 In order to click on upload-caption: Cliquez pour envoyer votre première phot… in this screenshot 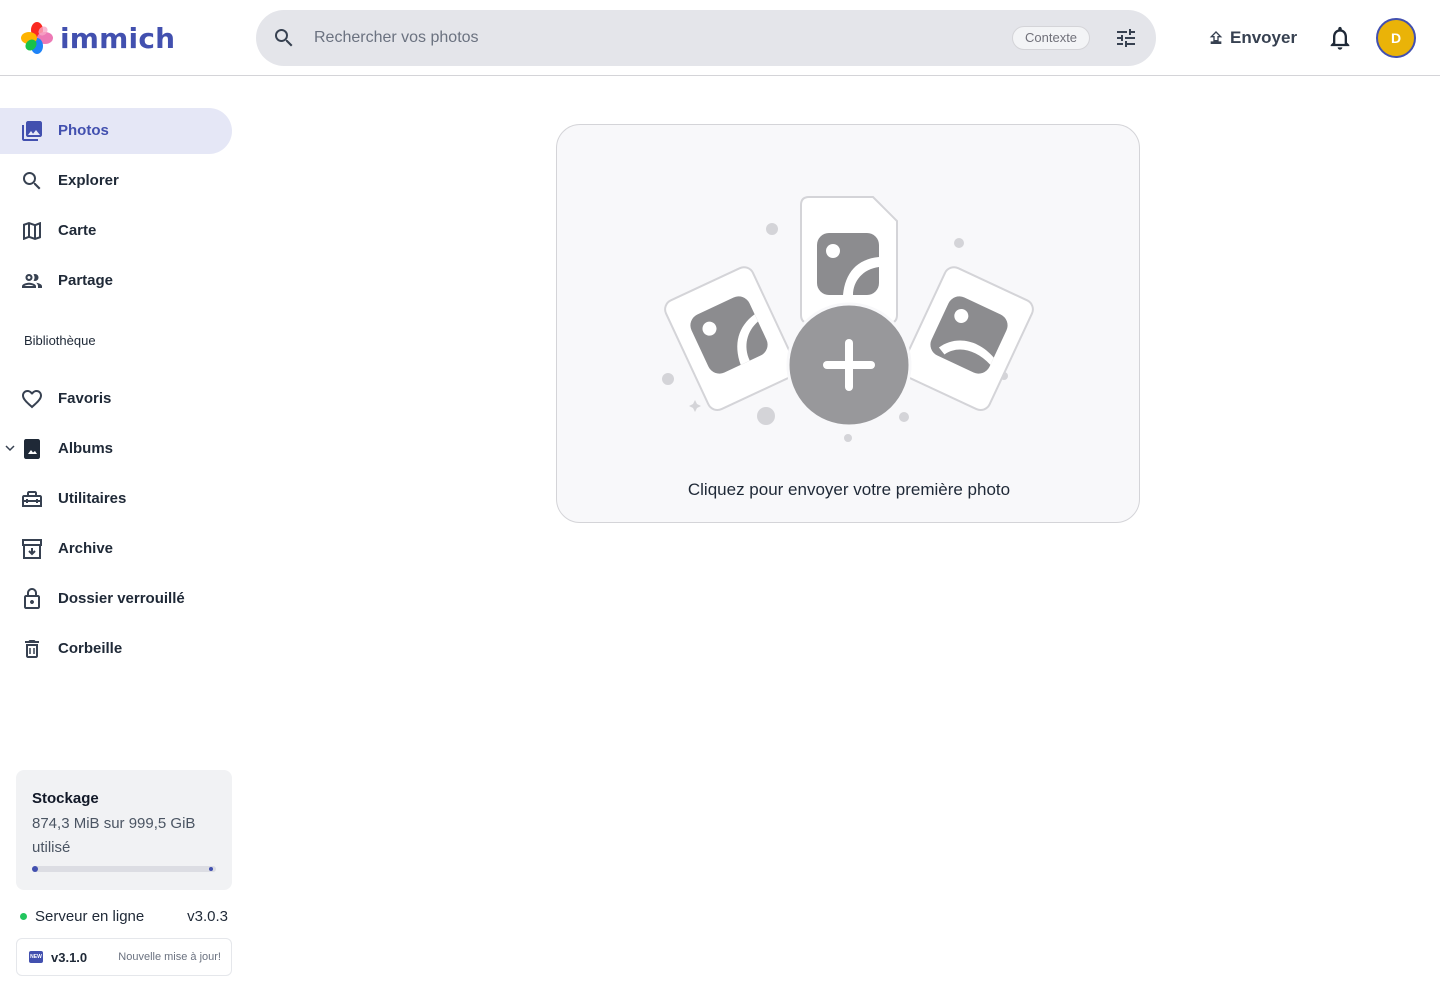, I will do `click(849, 489)`.